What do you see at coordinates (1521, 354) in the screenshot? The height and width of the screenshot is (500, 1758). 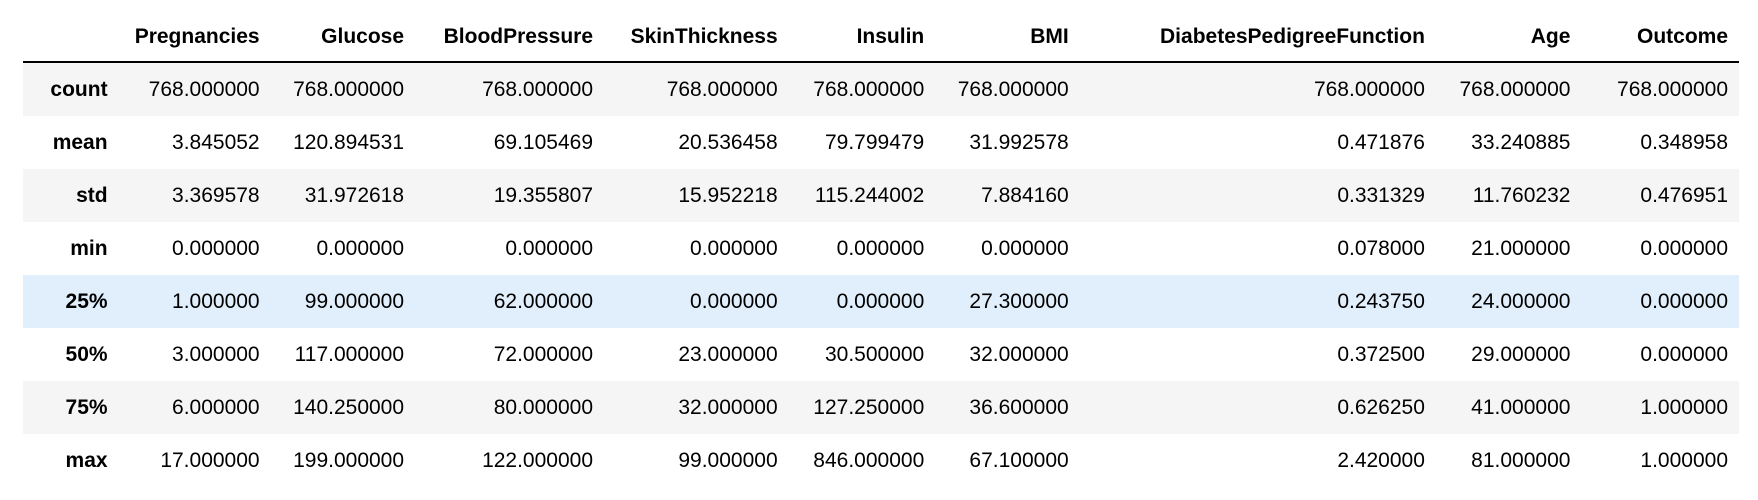 I see `table-cell: 29.000000` at bounding box center [1521, 354].